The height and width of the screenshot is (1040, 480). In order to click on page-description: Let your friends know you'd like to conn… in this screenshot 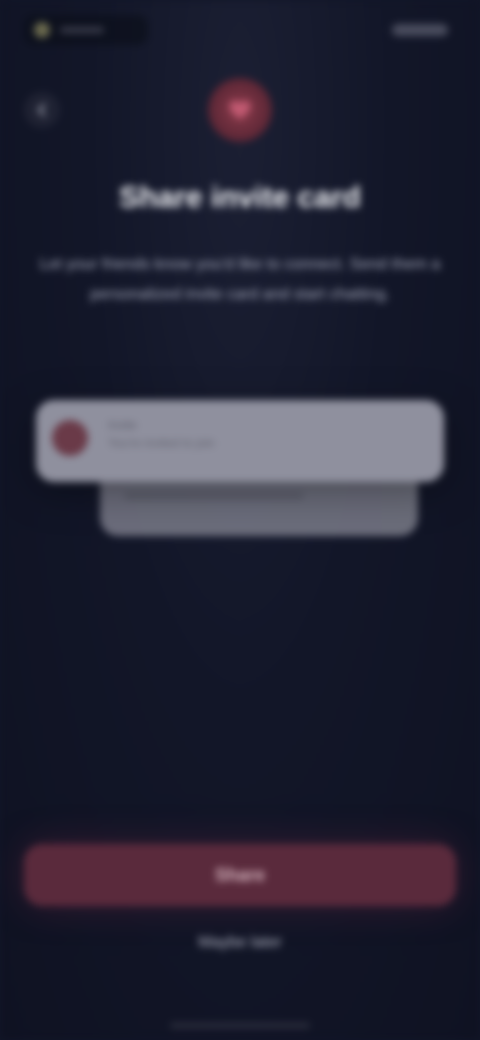, I will do `click(240, 279)`.